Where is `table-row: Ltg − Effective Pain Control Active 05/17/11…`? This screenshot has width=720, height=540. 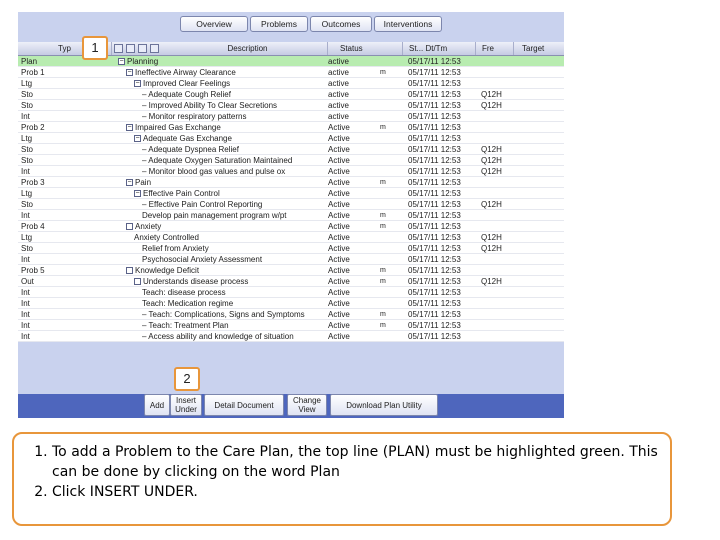 table-row: Ltg − Effective Pain Control Active 05/17/11… is located at coordinates (291, 193).